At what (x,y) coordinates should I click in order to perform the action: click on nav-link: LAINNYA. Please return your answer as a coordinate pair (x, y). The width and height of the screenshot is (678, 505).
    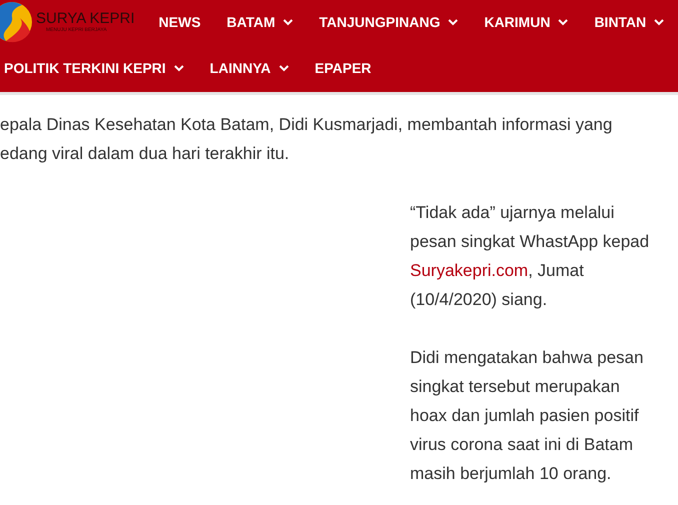
    Looking at the image, I should click on (249, 68).